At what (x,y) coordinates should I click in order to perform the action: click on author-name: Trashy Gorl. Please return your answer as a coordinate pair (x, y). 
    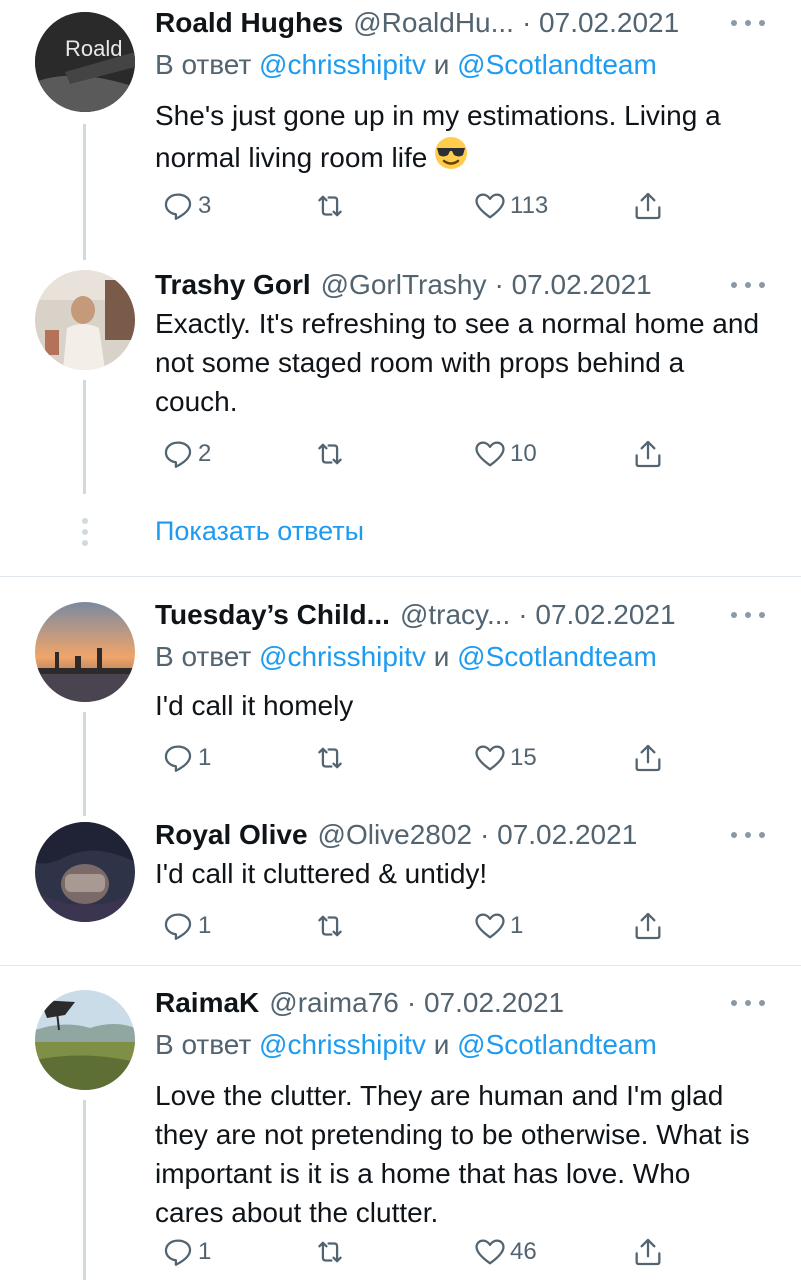
    Looking at the image, I should click on (233, 285).